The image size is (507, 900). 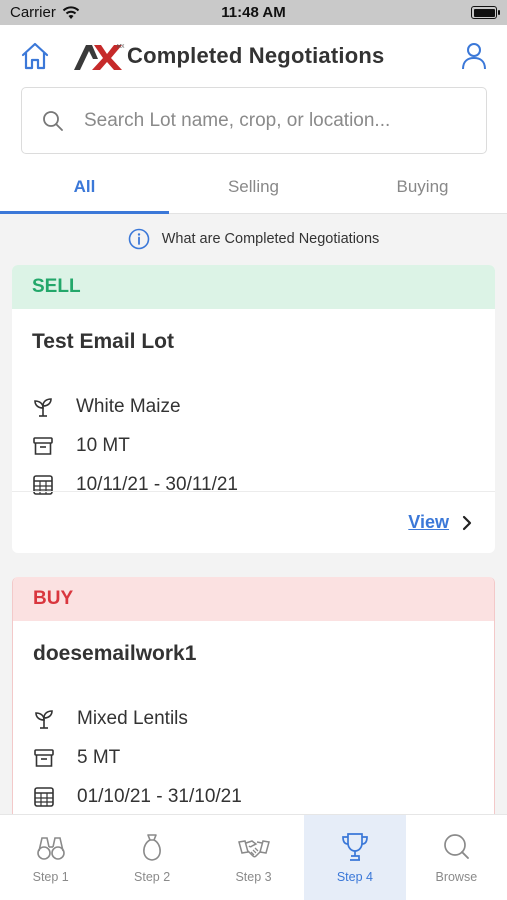 What do you see at coordinates (44, 796) in the screenshot?
I see `calendar-icon` at bounding box center [44, 796].